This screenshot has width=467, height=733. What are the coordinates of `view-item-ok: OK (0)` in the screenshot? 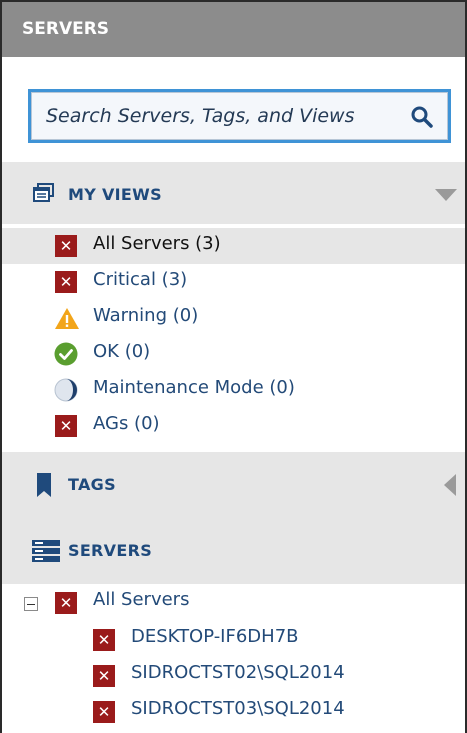 It's located at (233, 354).